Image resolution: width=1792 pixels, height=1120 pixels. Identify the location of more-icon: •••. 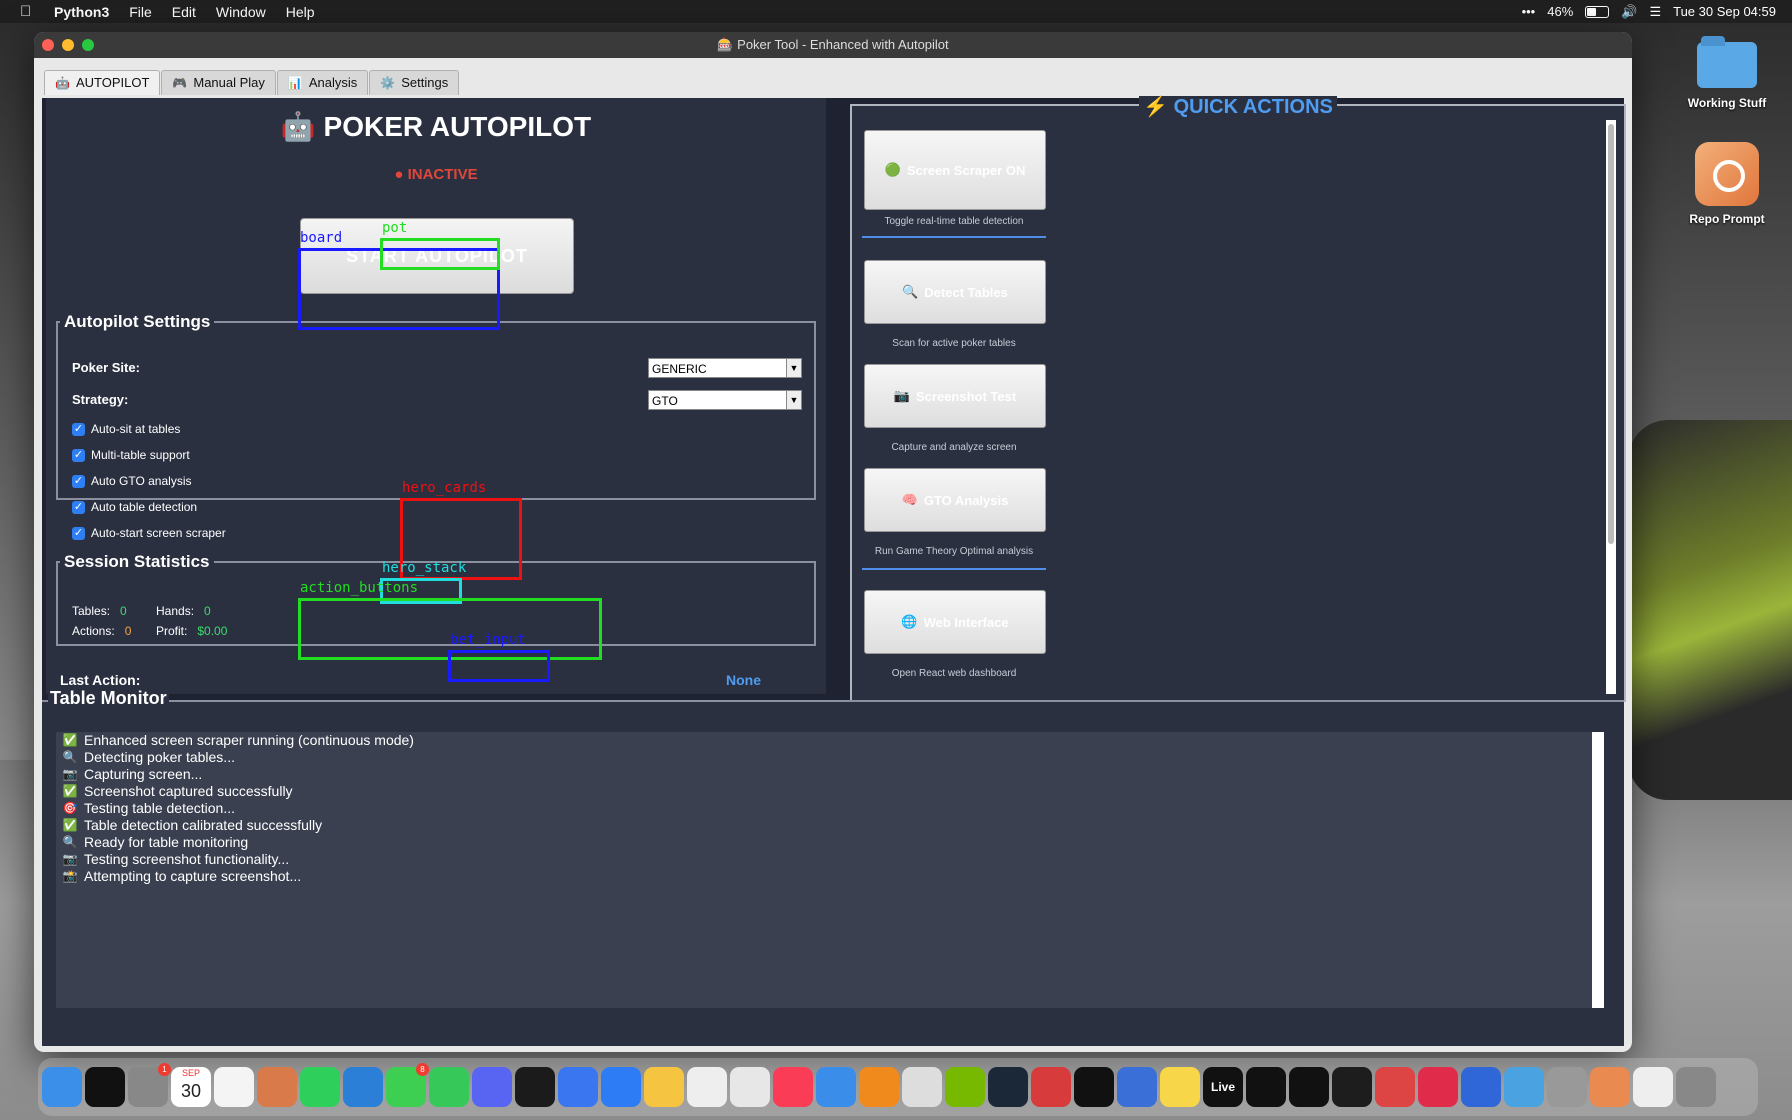
(1529, 11).